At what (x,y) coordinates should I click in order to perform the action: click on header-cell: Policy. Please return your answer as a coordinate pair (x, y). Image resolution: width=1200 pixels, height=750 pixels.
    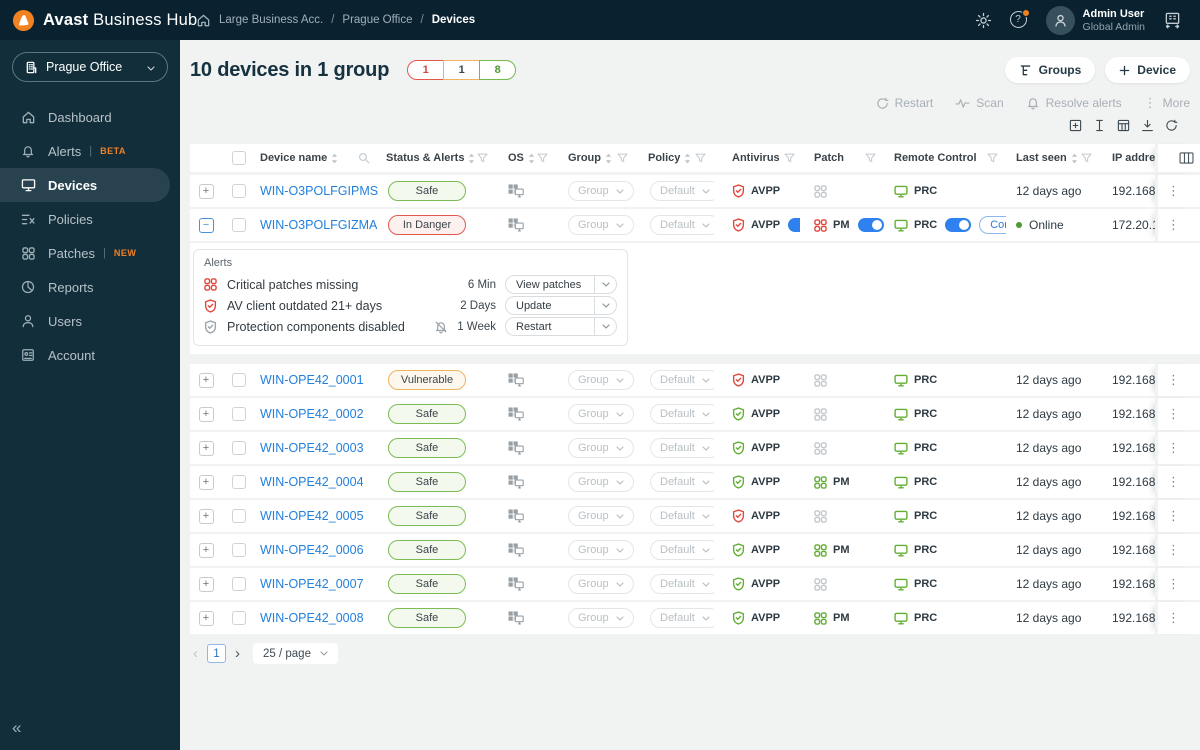
    Looking at the image, I should click on (675, 158).